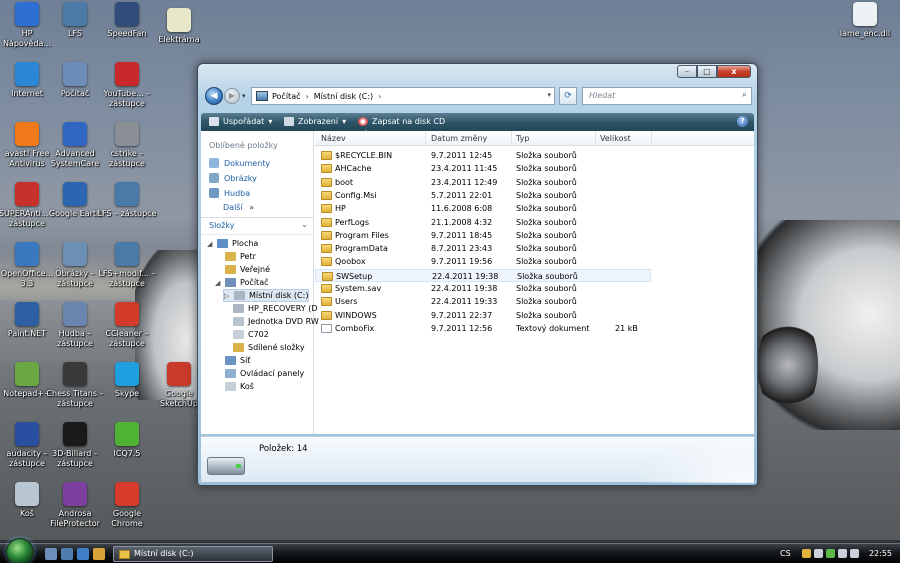  I want to click on desktop-icon-hudba: Hudba – zástupce, so click(75, 325).